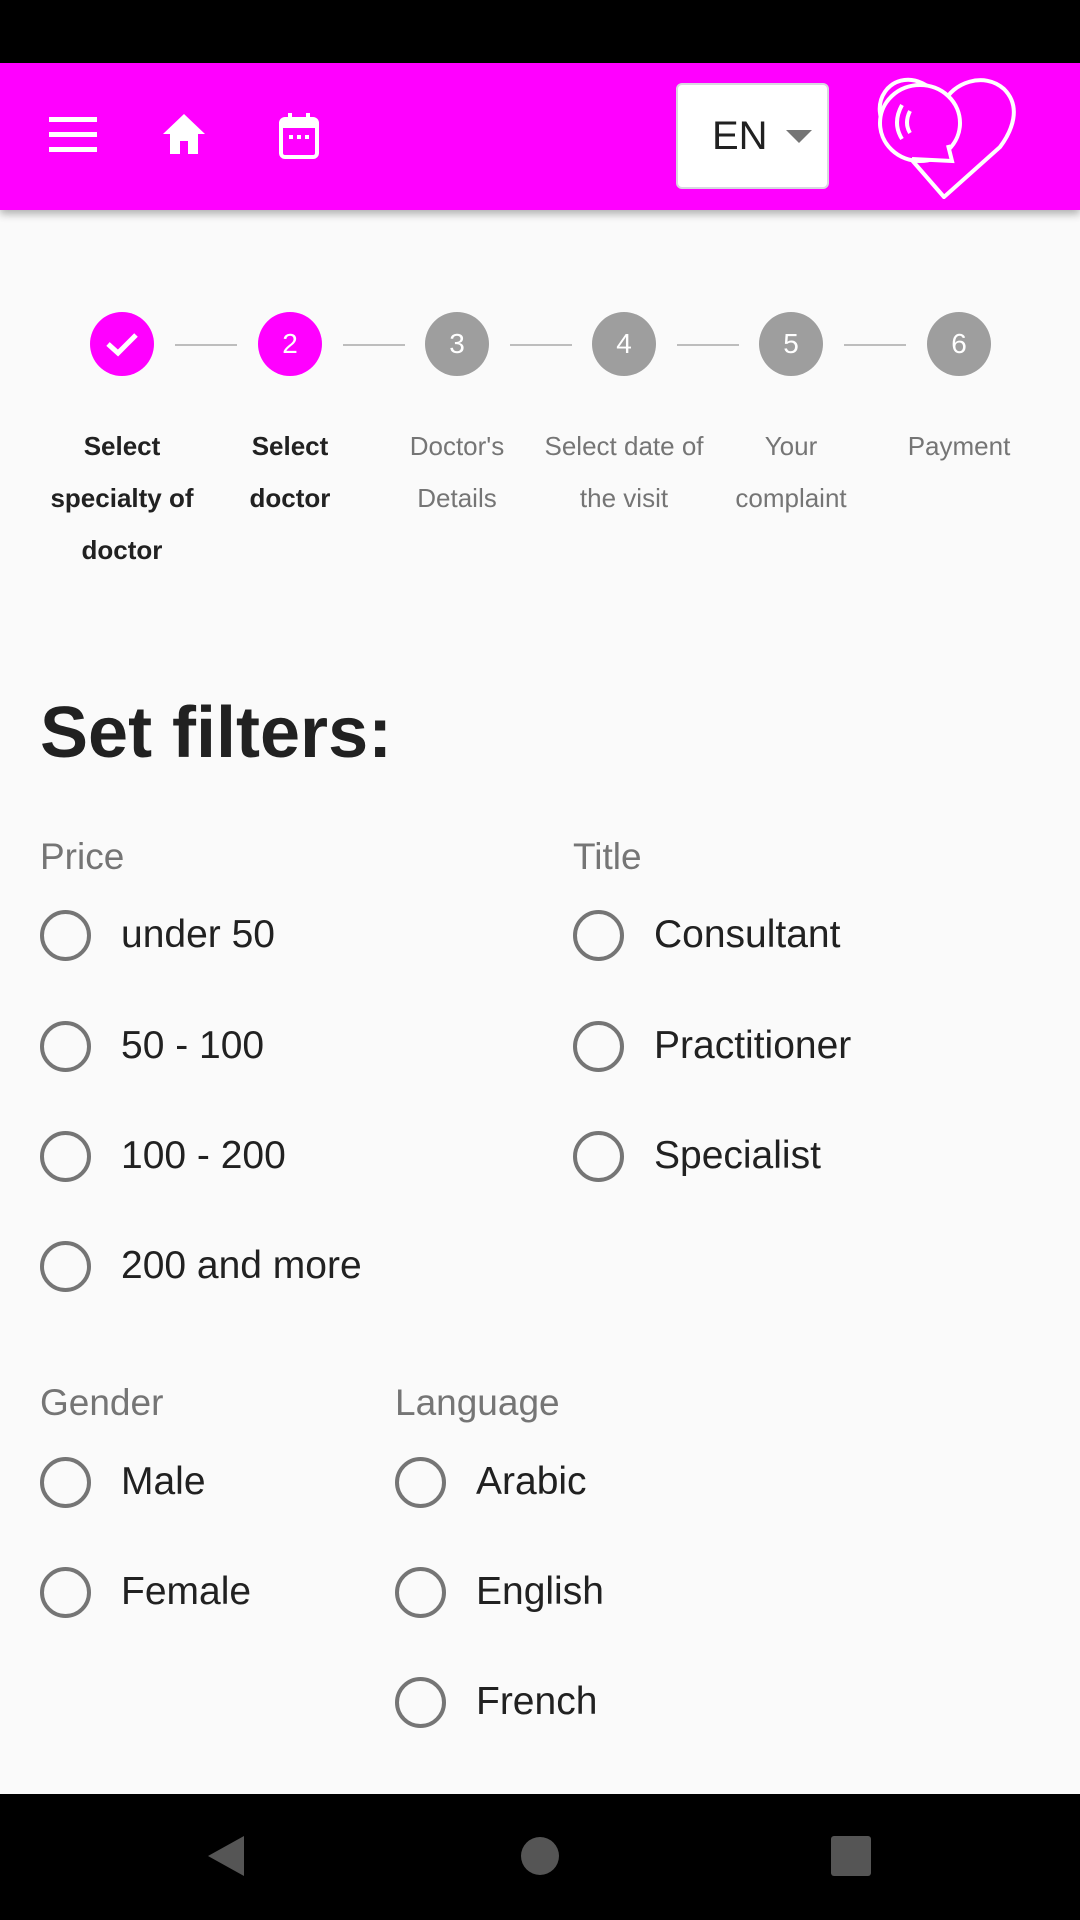 This screenshot has height=1920, width=1080. Describe the element at coordinates (73, 135) in the screenshot. I see `hamburger-menu-icon` at that location.